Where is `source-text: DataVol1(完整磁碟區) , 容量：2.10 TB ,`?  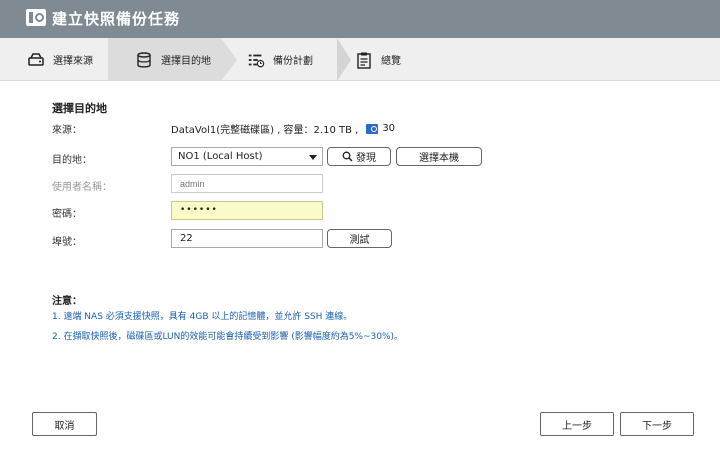 source-text: DataVol1(完整磁碟區) , 容量：2.10 TB , is located at coordinates (265, 130).